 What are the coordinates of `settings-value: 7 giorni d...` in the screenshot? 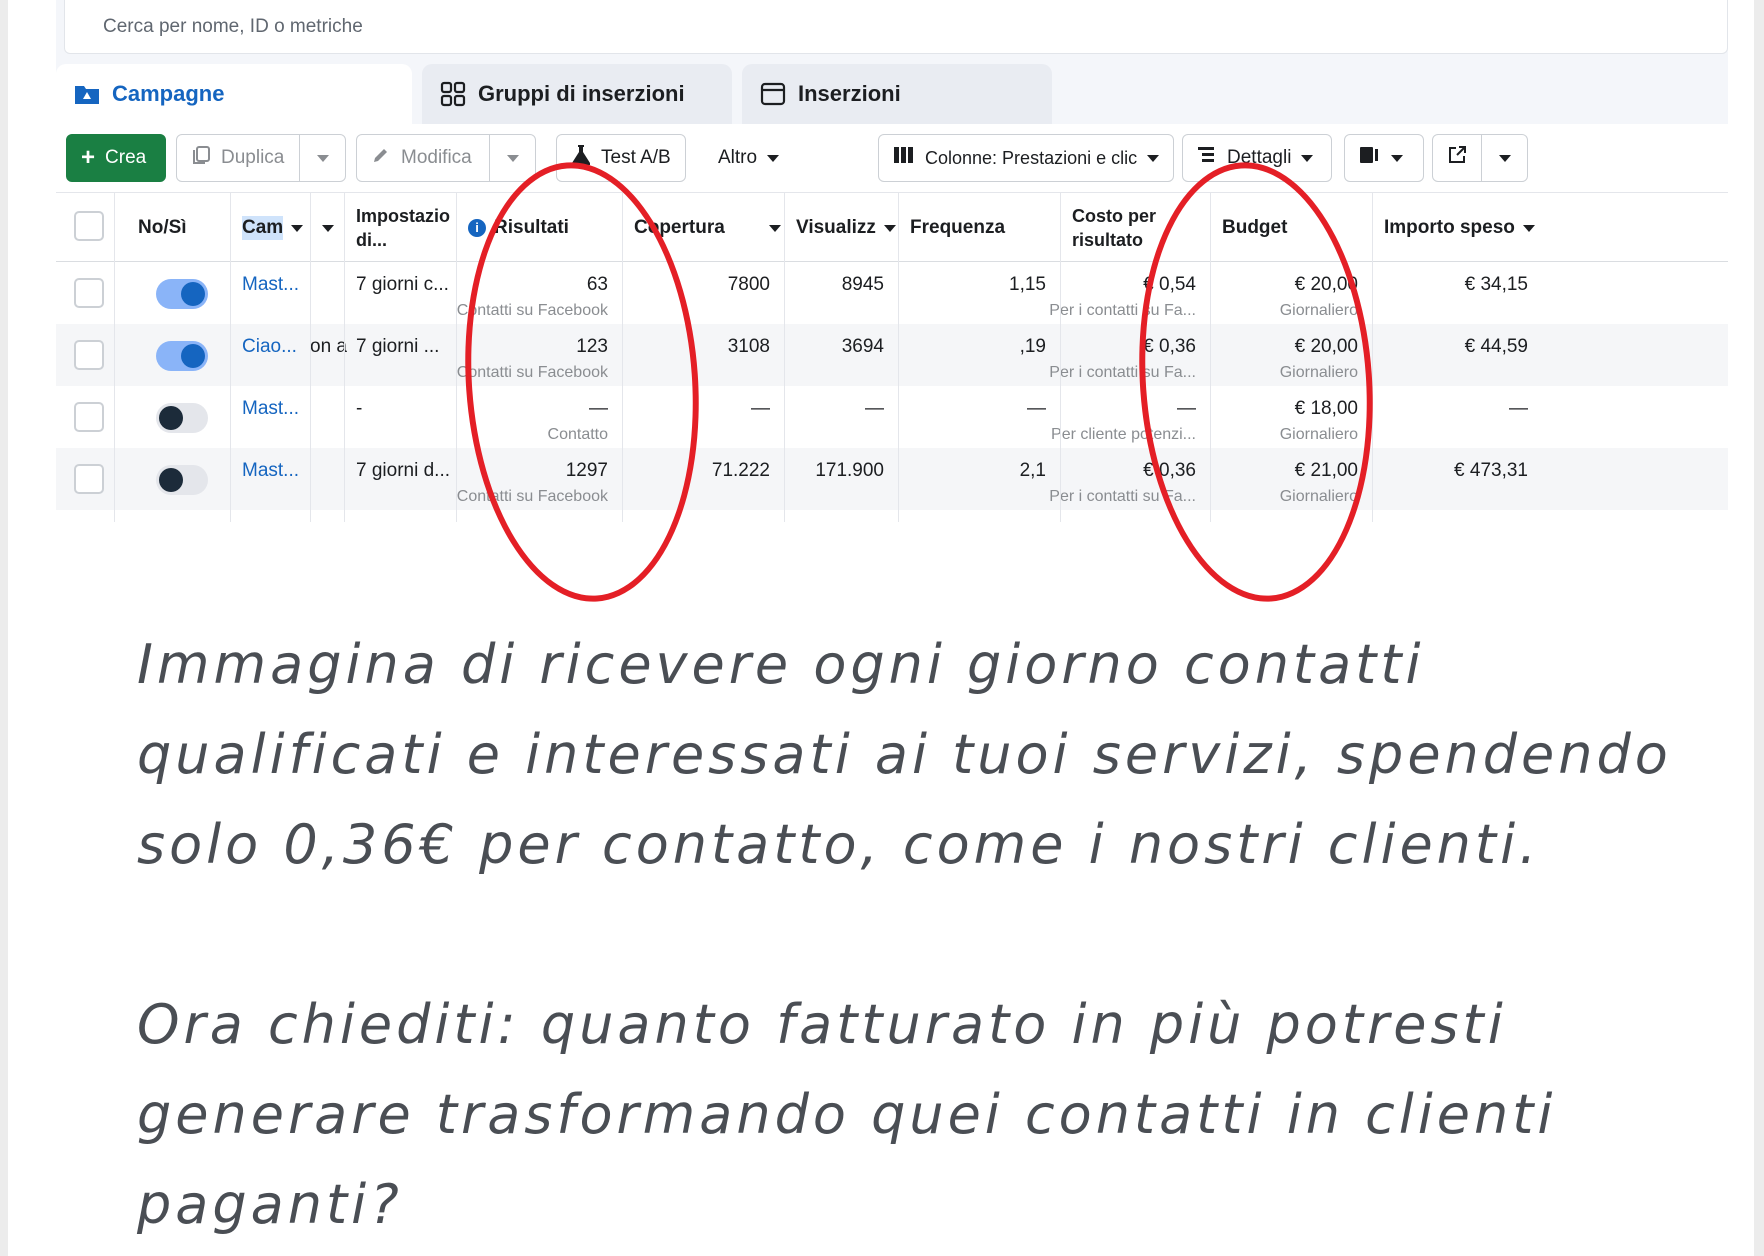 It's located at (403, 470).